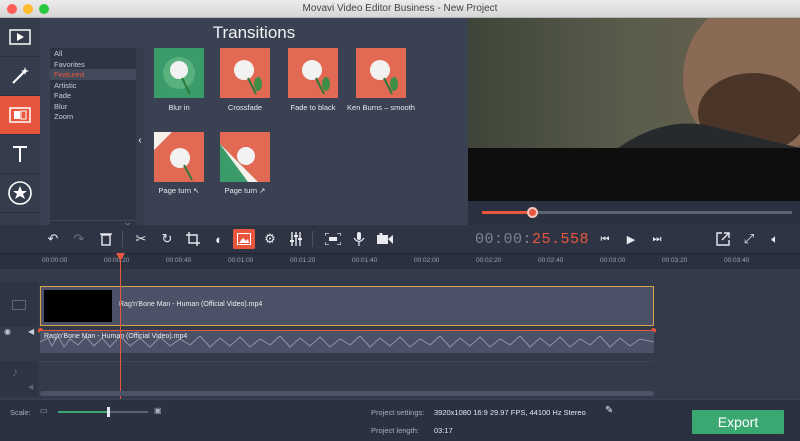  Describe the element at coordinates (19, 305) in the screenshot. I see `video-track-icon` at that location.